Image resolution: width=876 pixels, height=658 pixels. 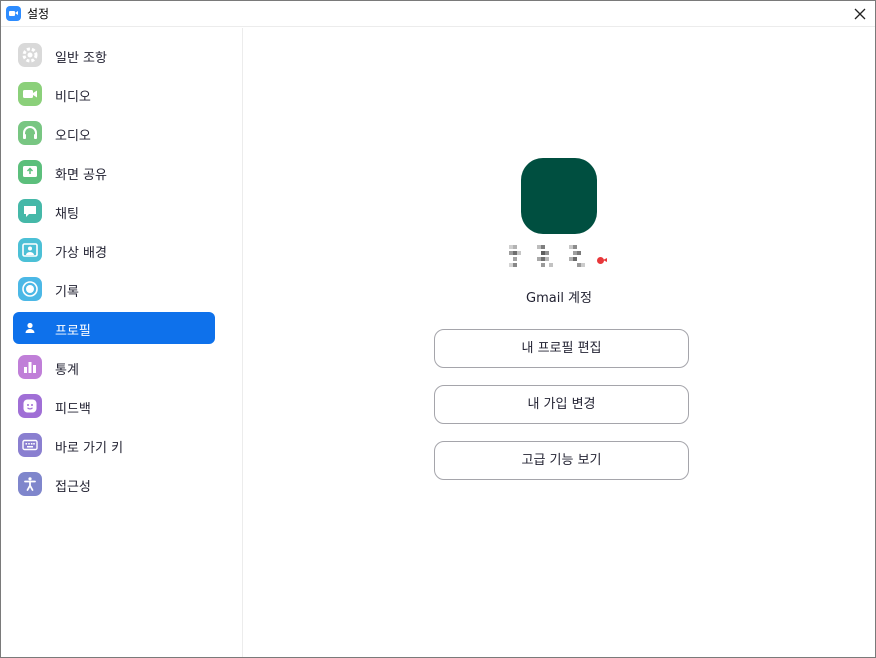 I want to click on record-icon, so click(x=30, y=289).